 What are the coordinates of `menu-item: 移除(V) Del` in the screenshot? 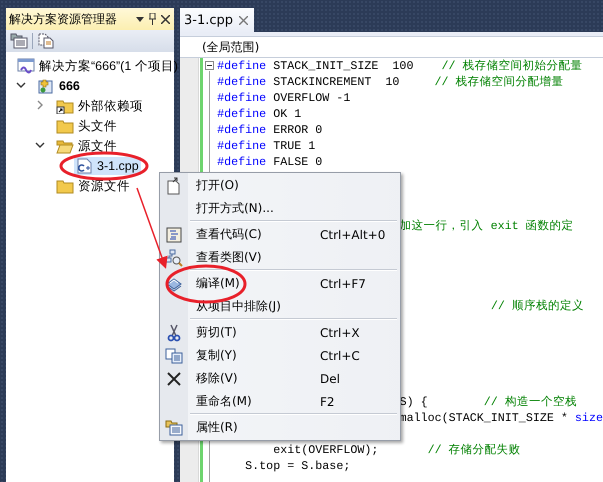 It's located at (280, 378).